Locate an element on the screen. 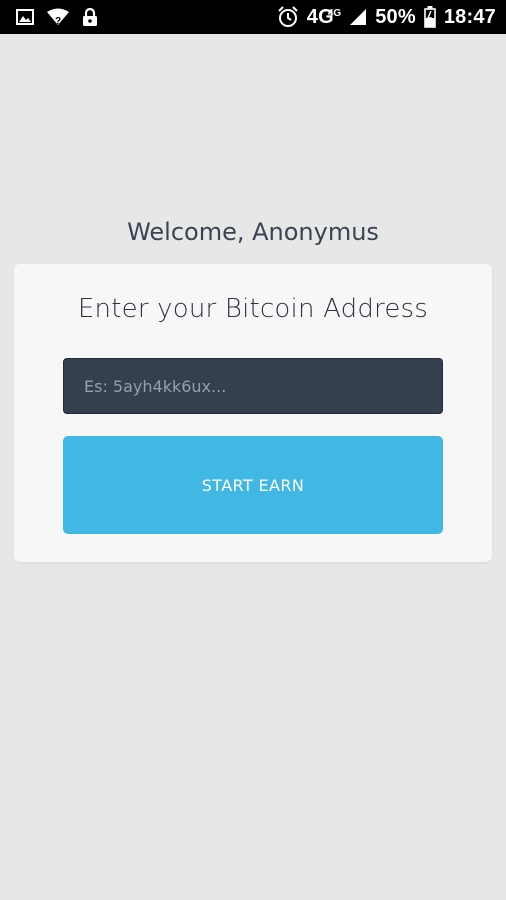 The width and height of the screenshot is (506, 900). battery-percent: 50% is located at coordinates (395, 16).